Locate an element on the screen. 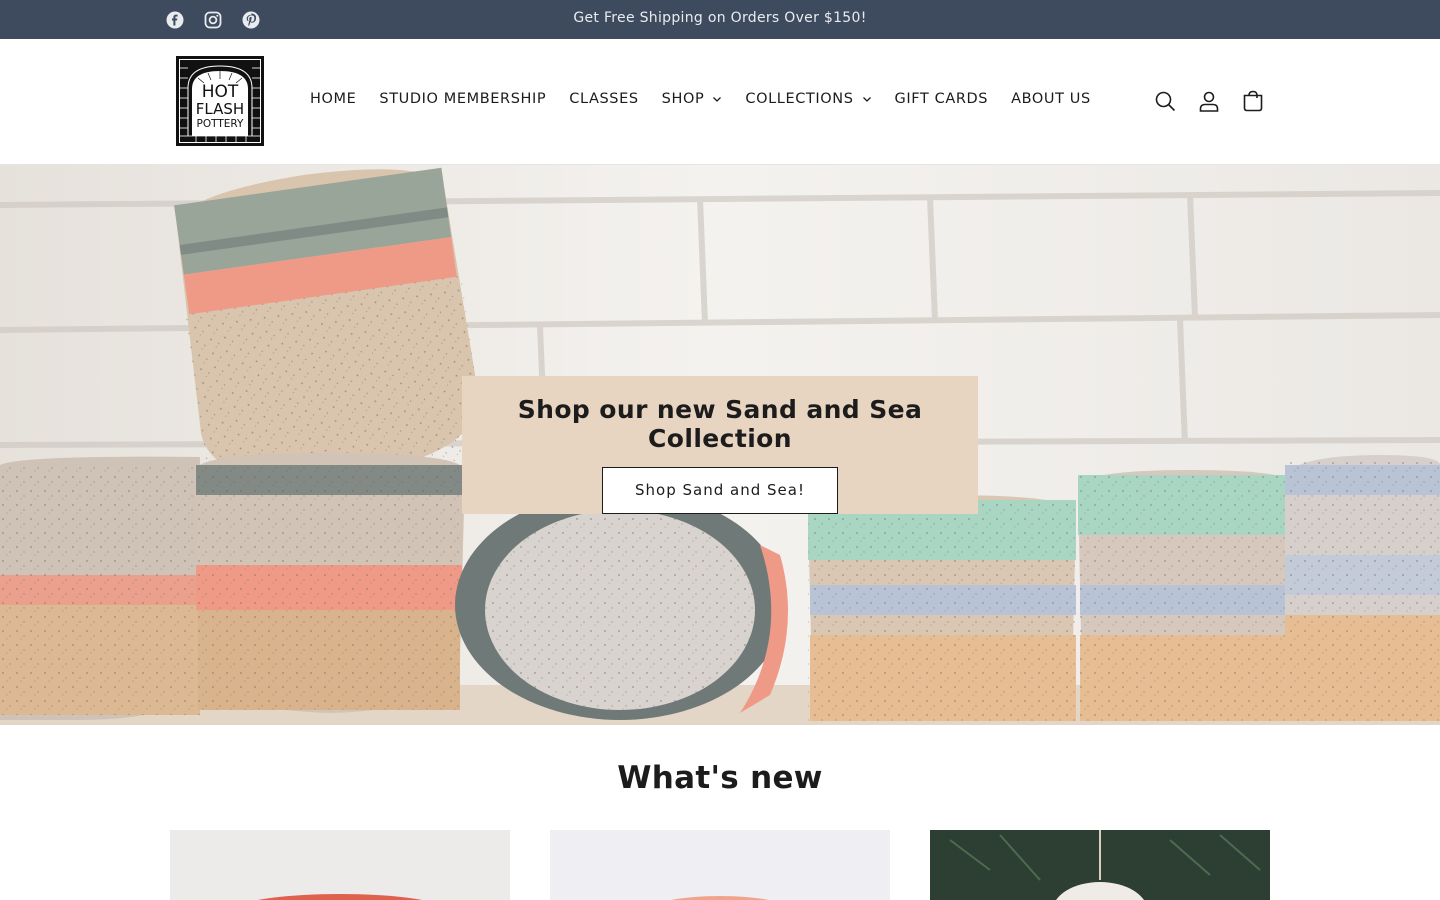 This screenshot has width=1440, height=900. announcement-text: Get Free Shipping on Orders Over $150! is located at coordinates (720, 18).